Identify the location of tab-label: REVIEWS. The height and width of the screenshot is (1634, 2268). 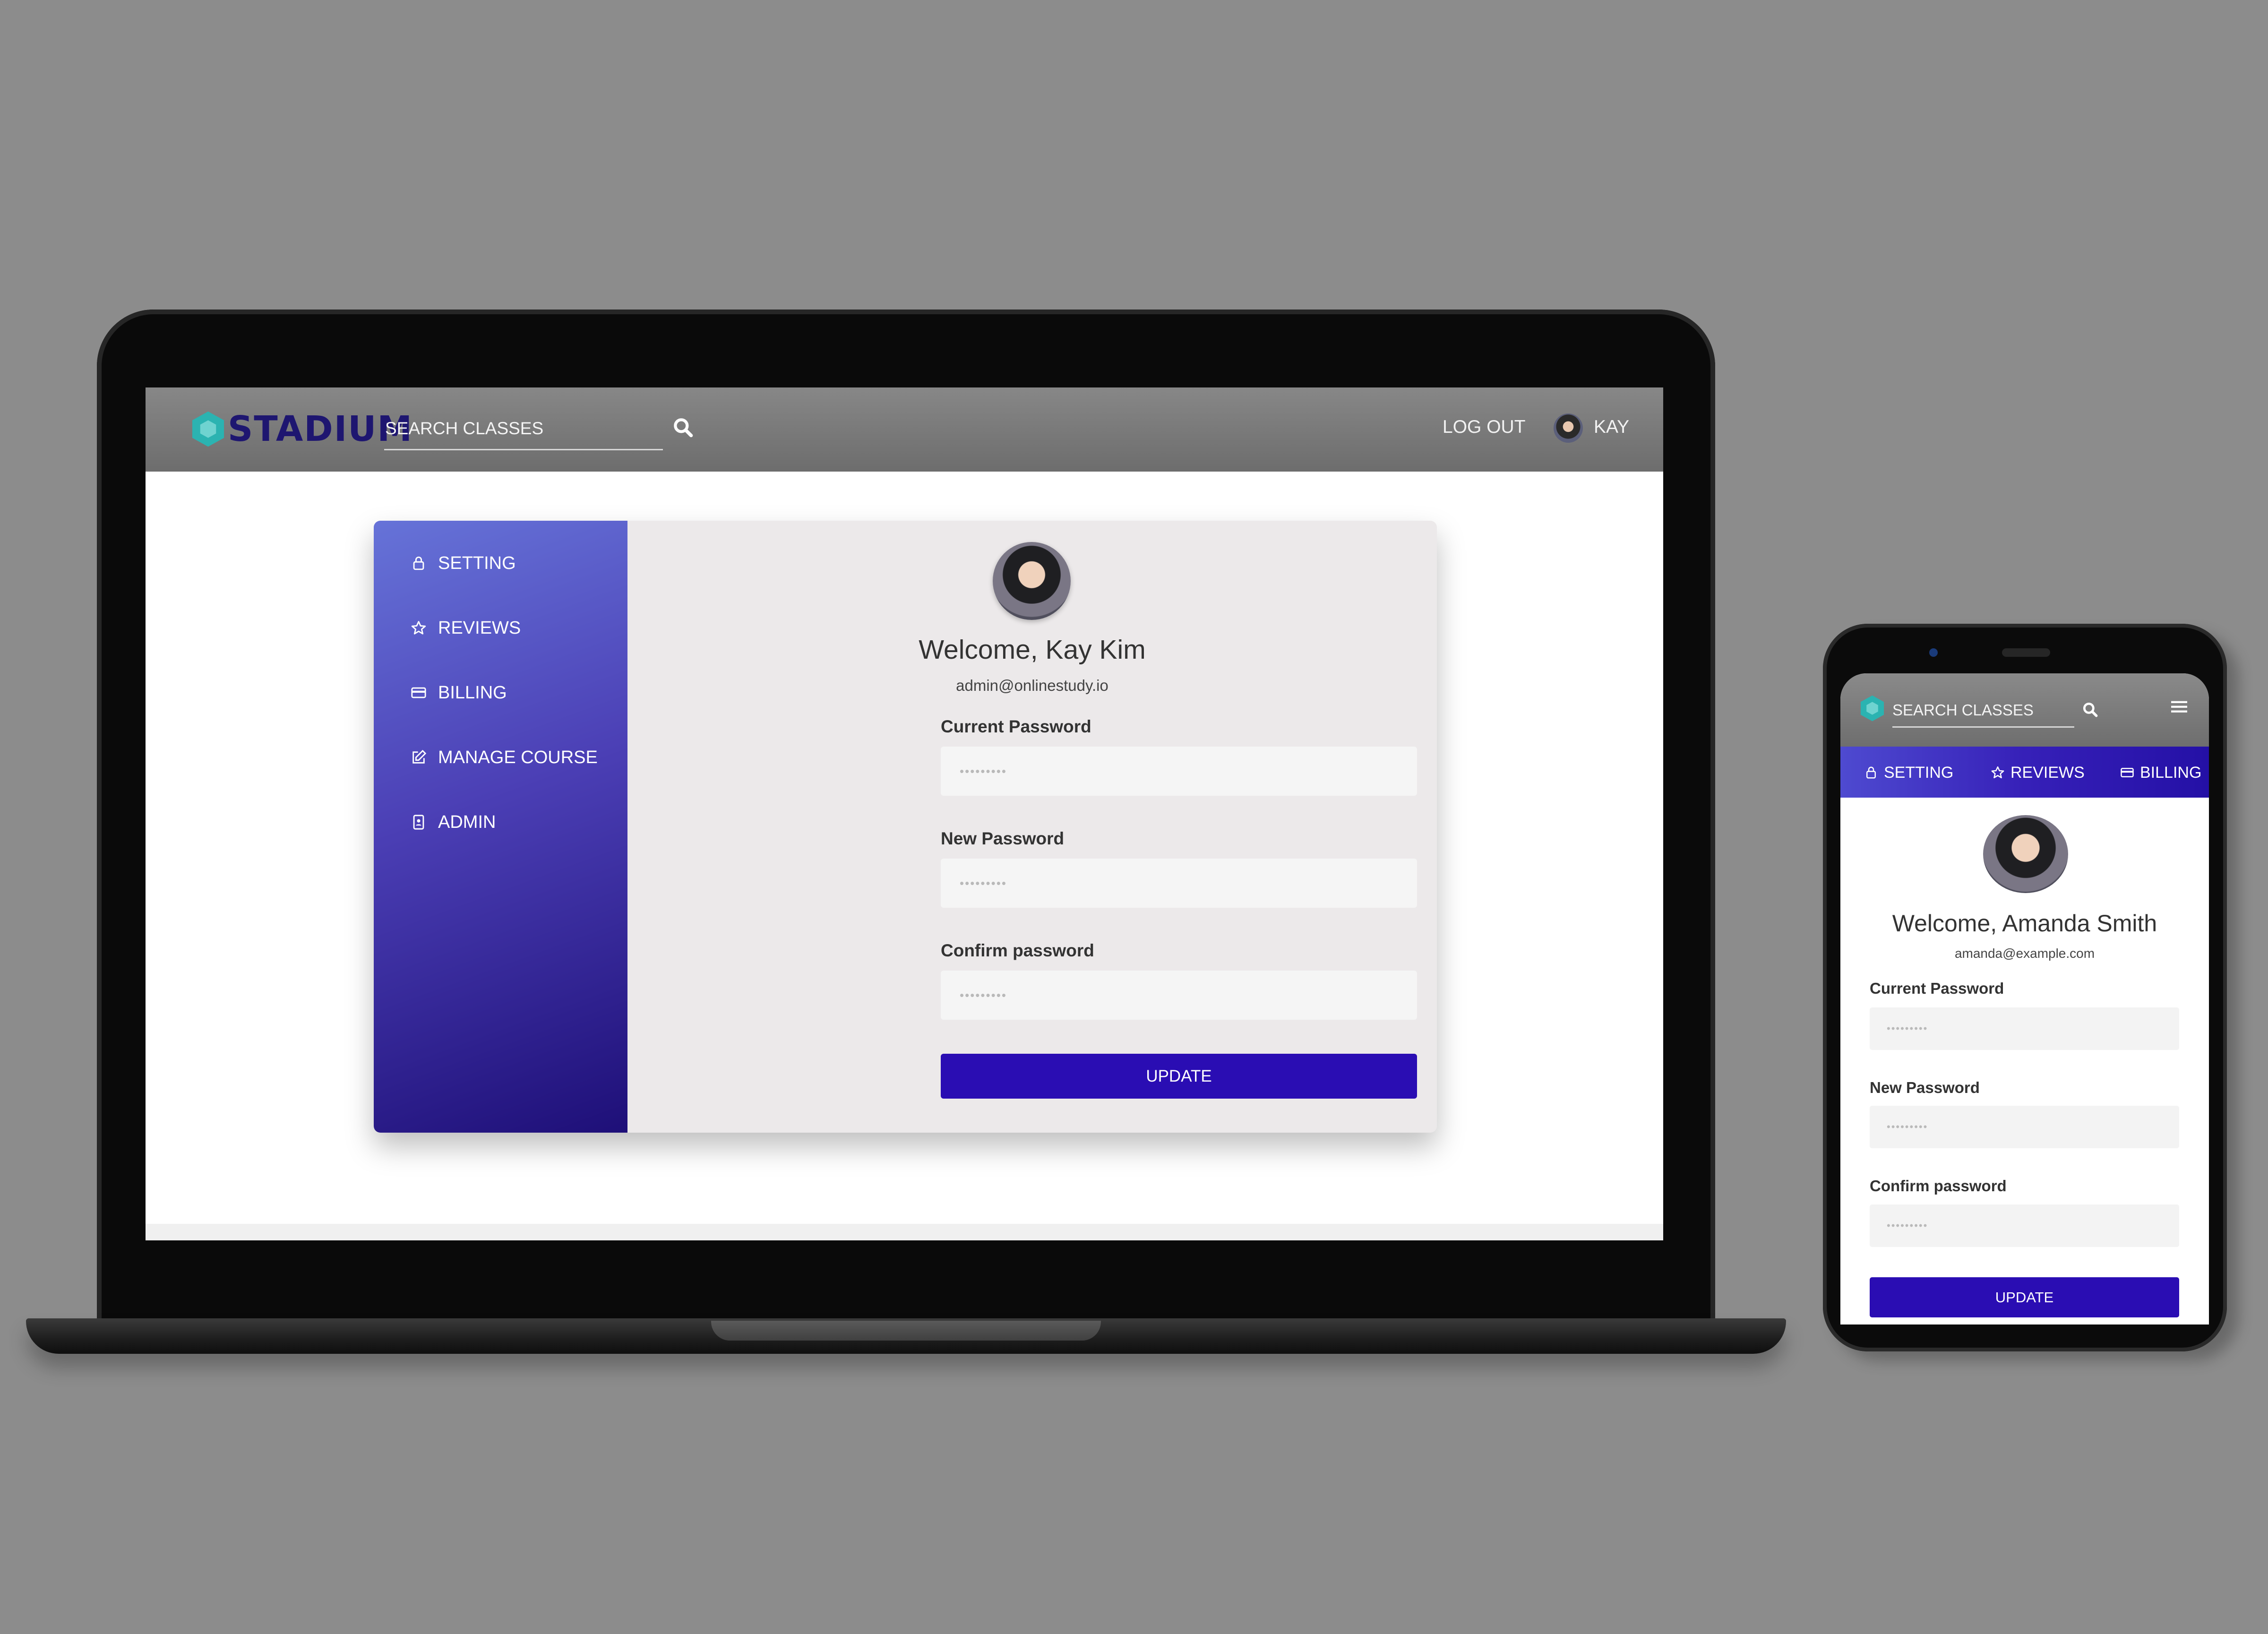
(2047, 772).